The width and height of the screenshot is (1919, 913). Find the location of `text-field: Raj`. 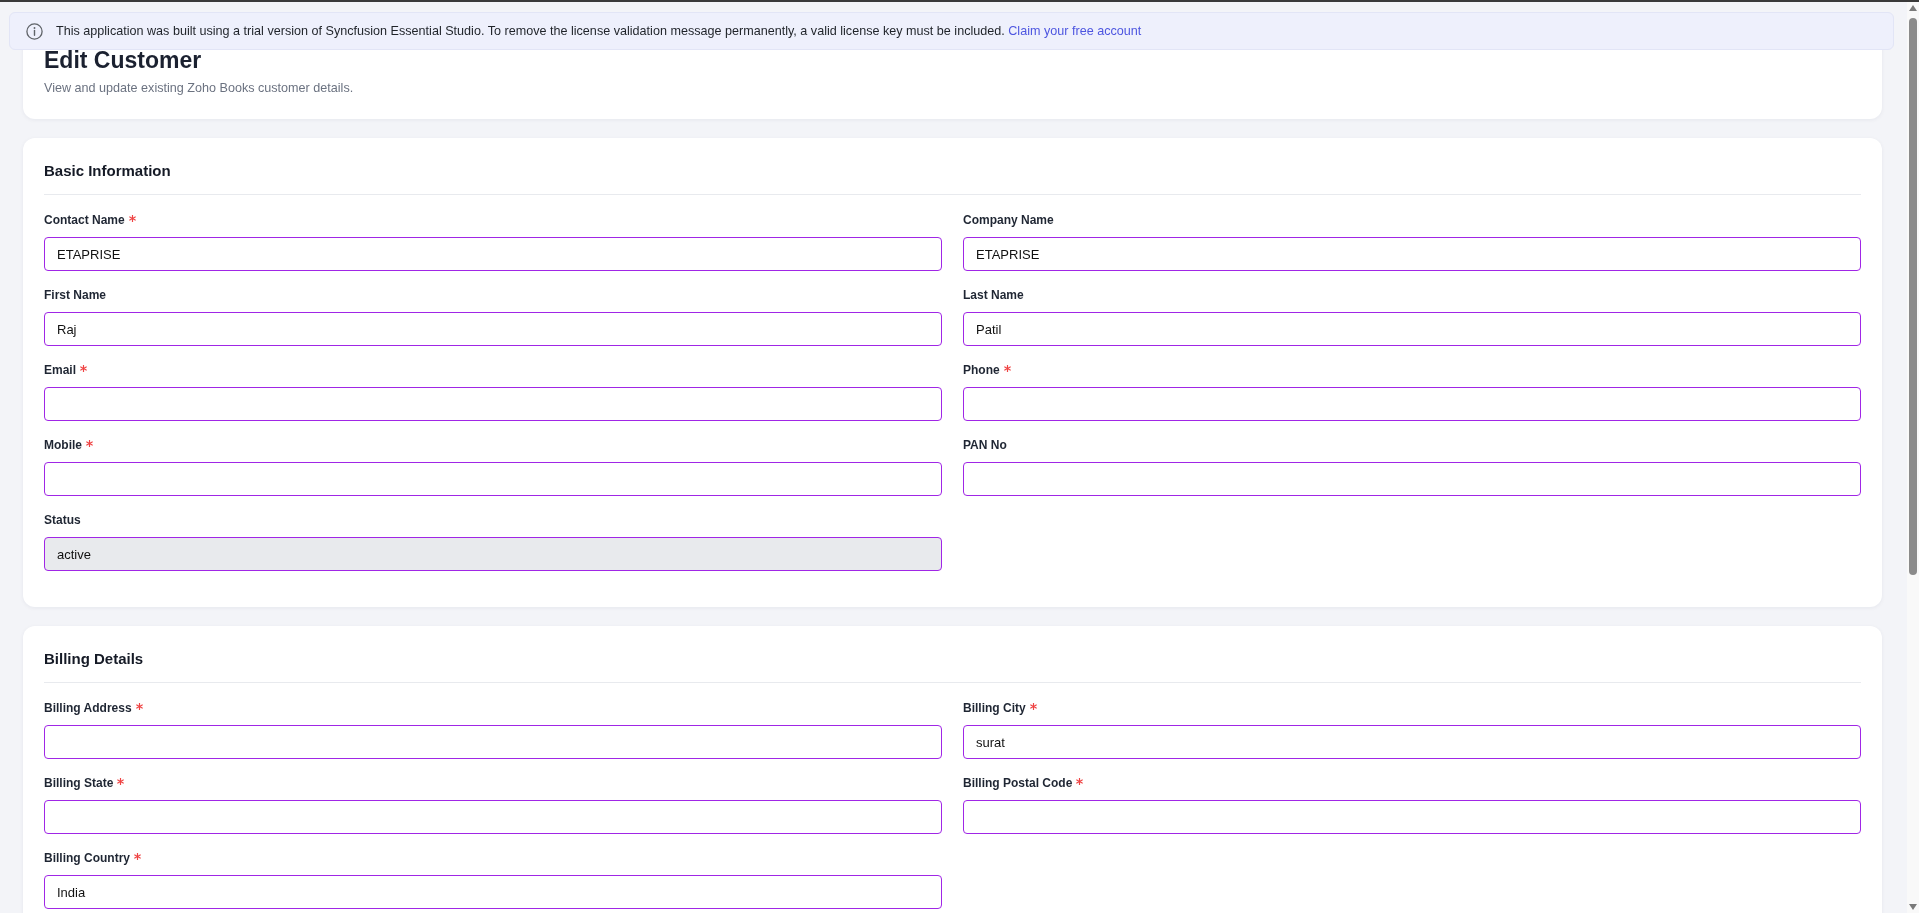

text-field: Raj is located at coordinates (493, 329).